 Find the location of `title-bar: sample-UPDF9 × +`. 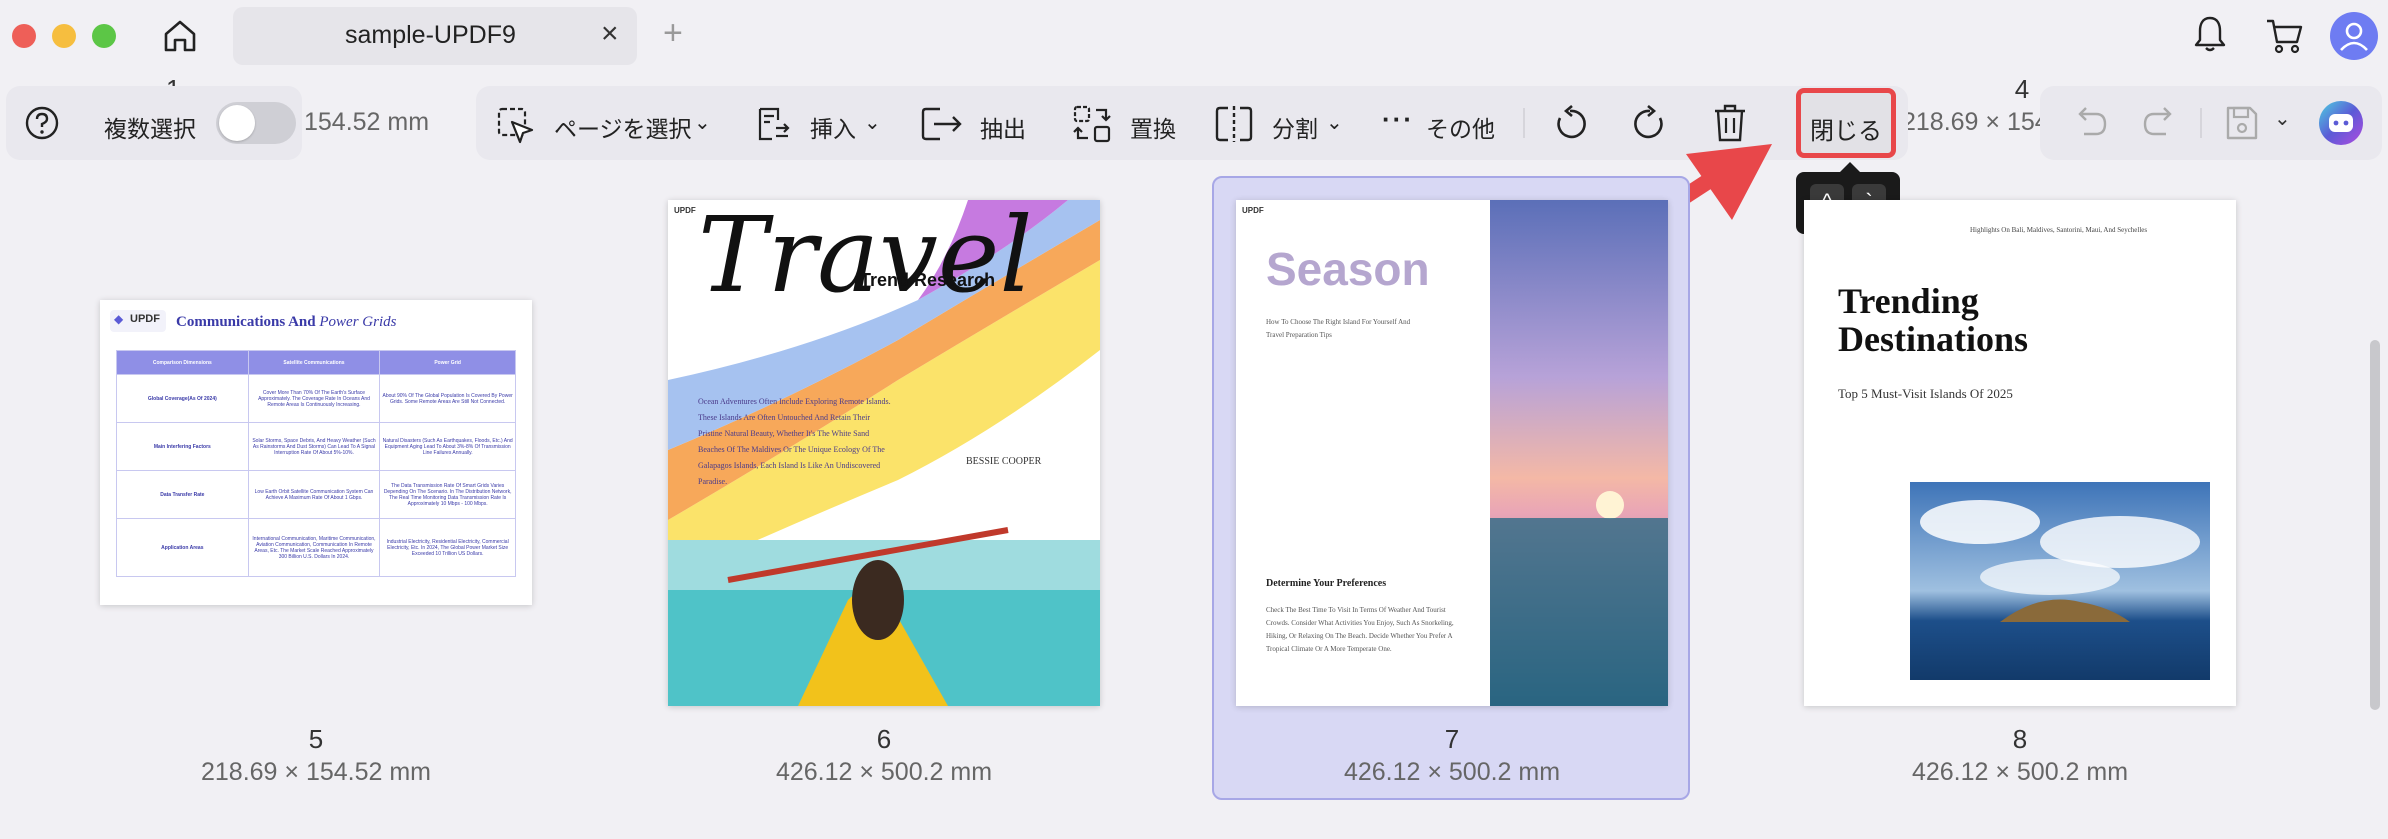

title-bar: sample-UPDF9 × + is located at coordinates (1194, 37).